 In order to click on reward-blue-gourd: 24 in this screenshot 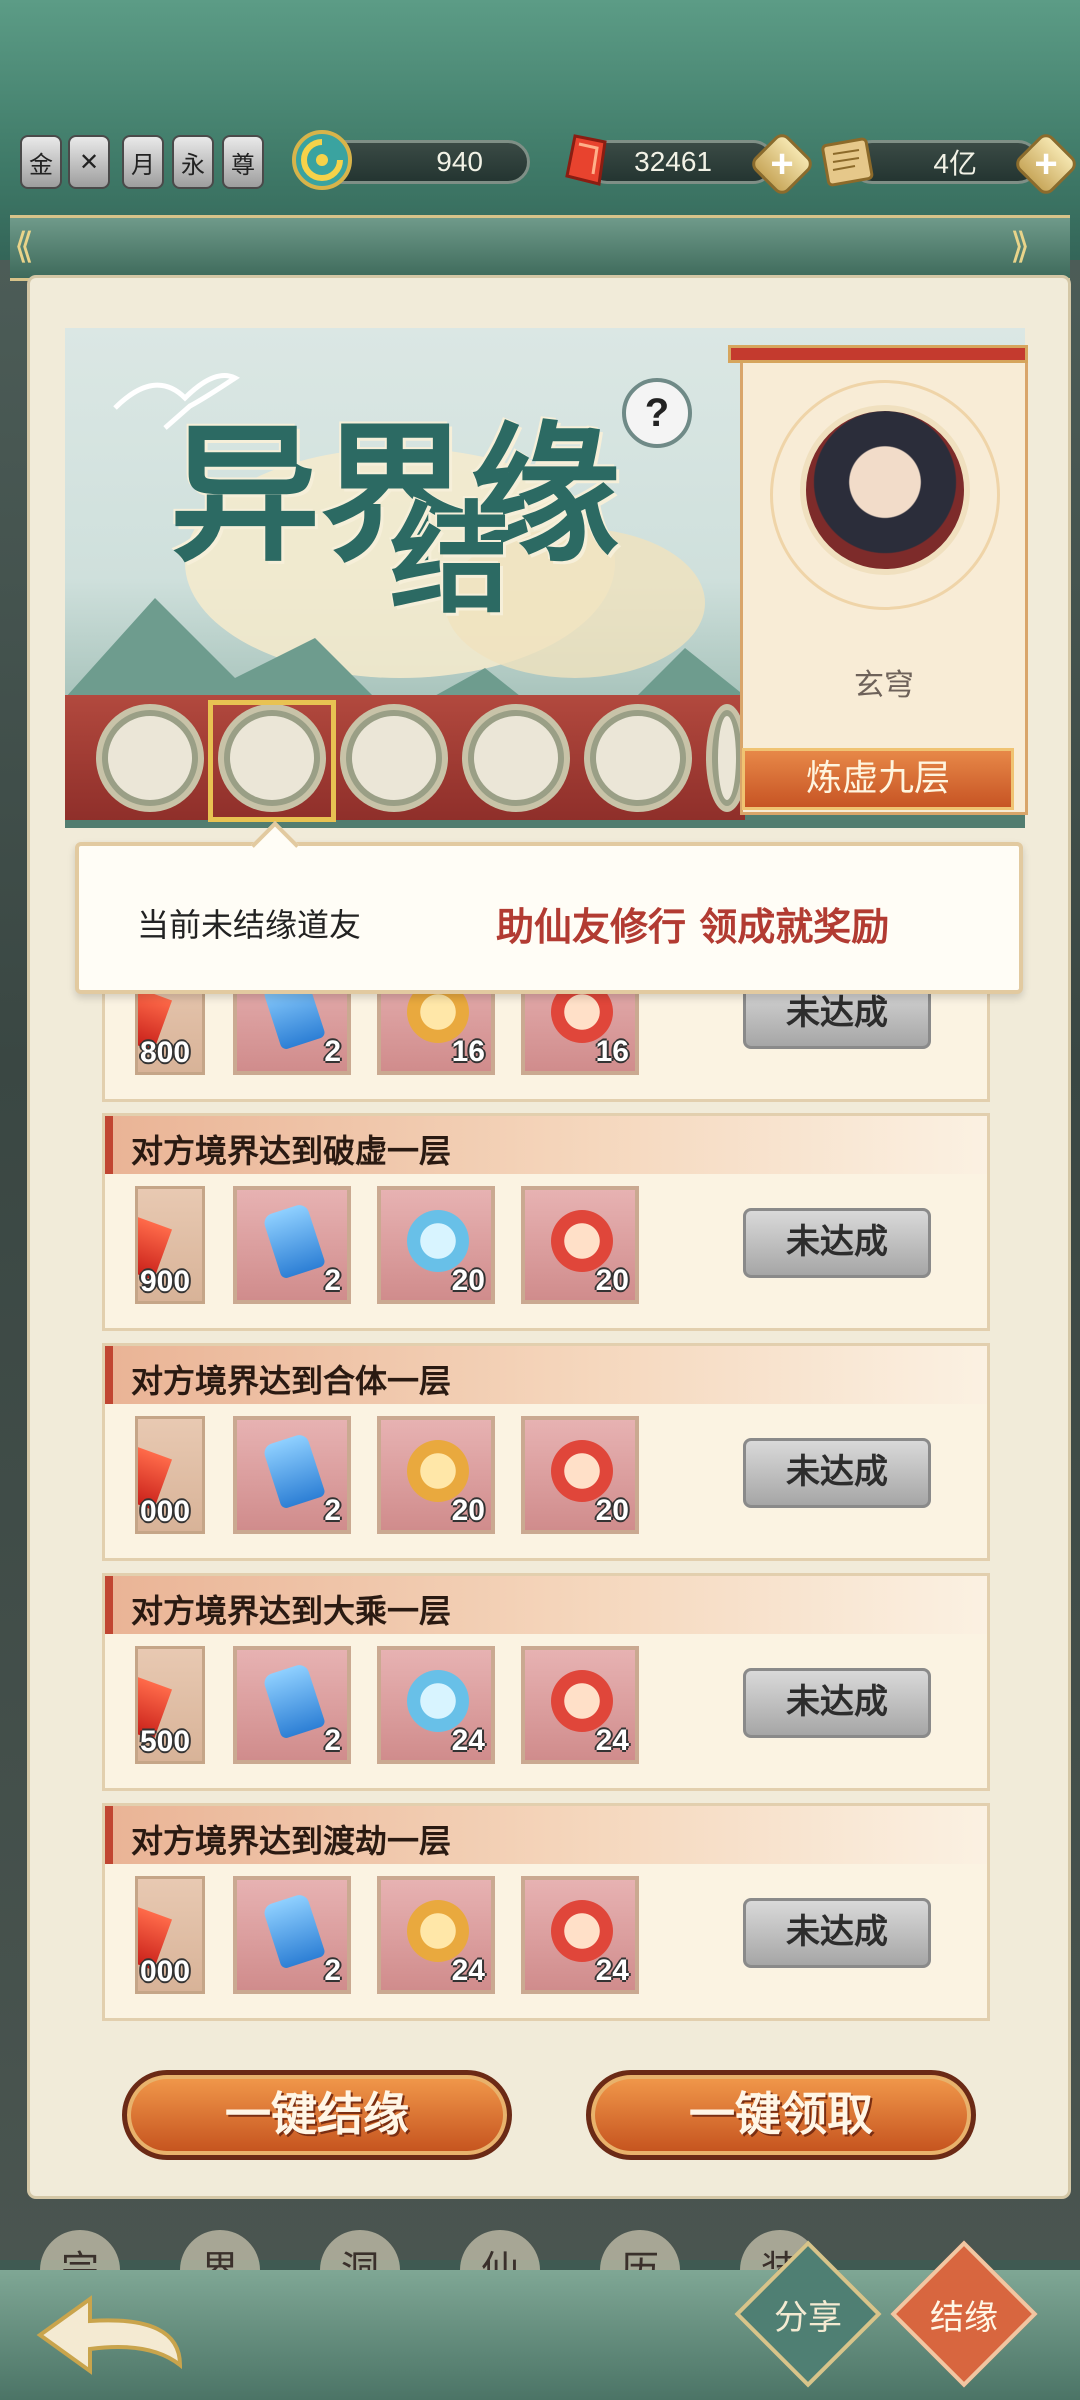, I will do `click(436, 1705)`.